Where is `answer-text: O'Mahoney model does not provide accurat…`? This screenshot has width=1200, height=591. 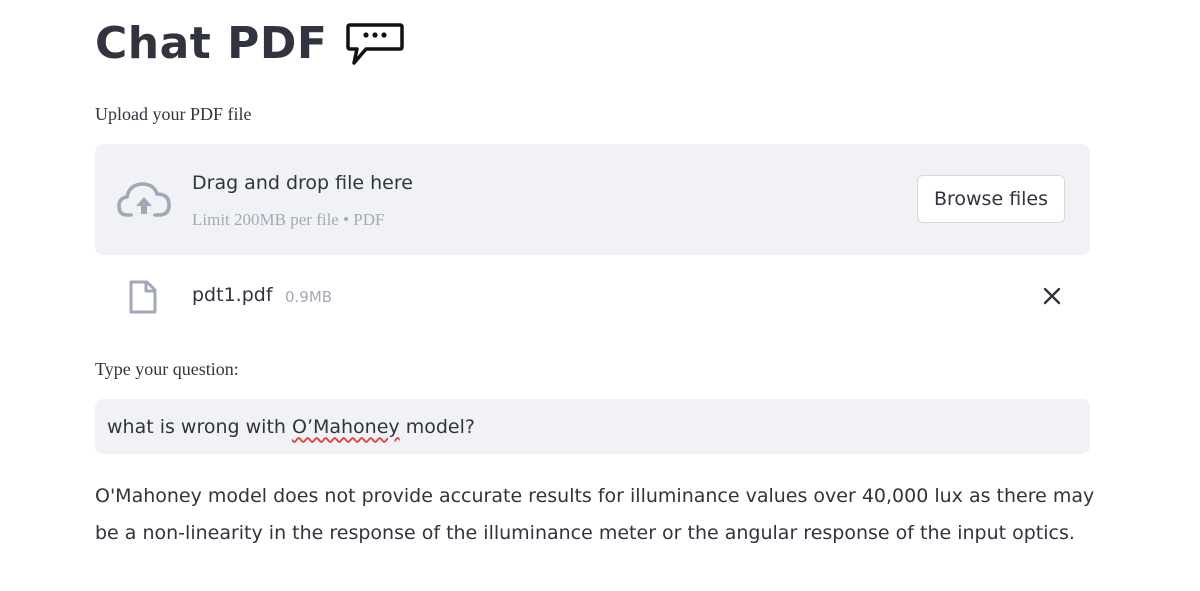
answer-text: O'Mahoney model does not provide accurat… is located at coordinates (595, 514).